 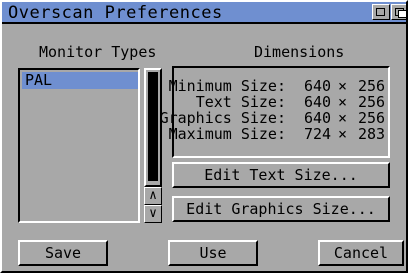 What do you see at coordinates (115, 13) in the screenshot?
I see `window-title: Overscan Preferences` at bounding box center [115, 13].